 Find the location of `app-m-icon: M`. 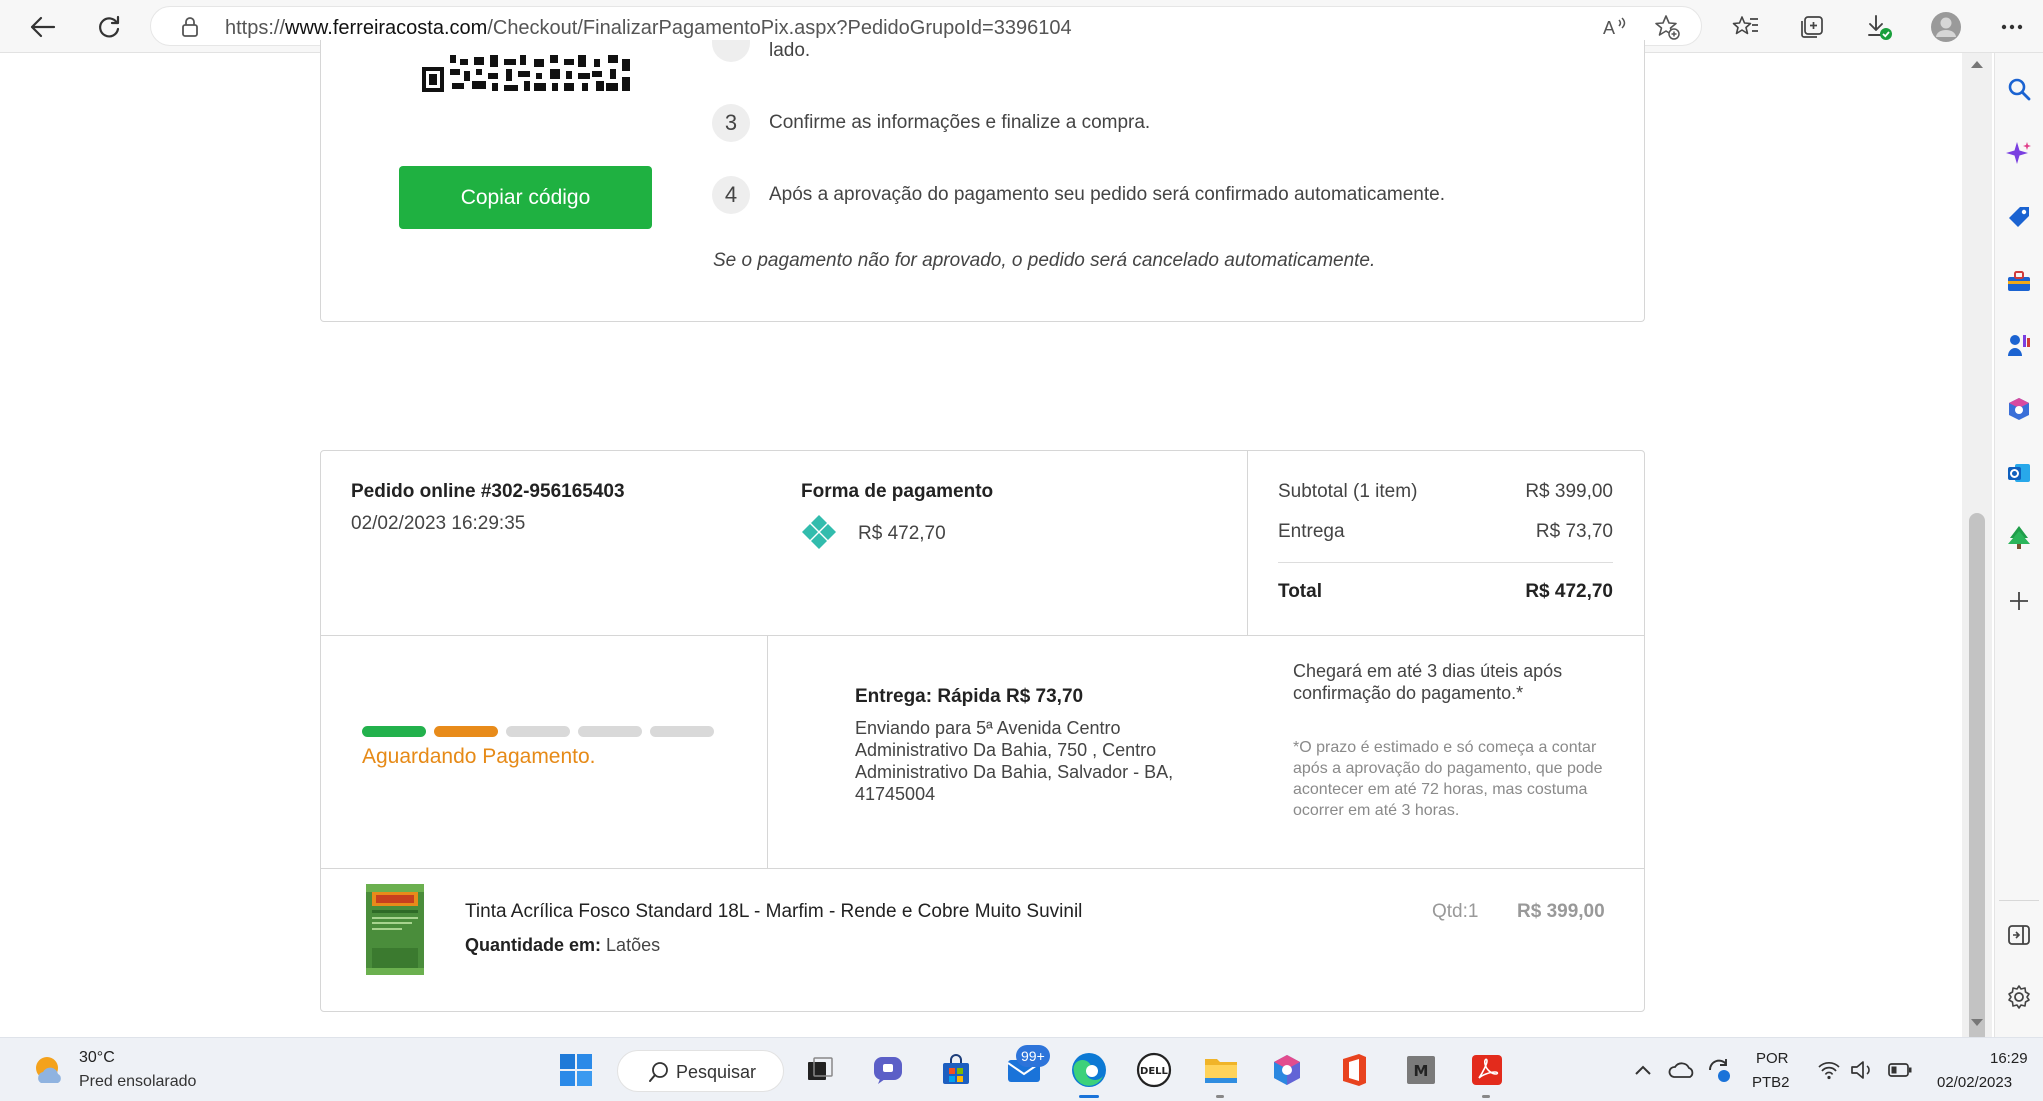

app-m-icon: M is located at coordinates (1421, 1070).